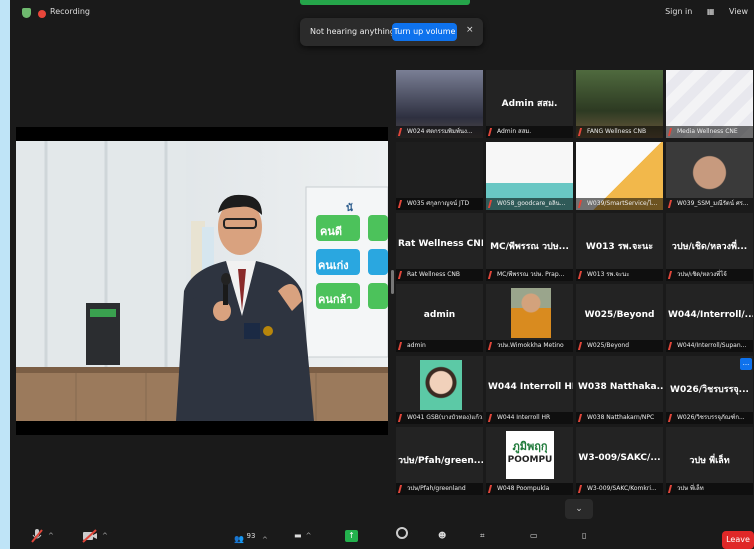 Image resolution: width=754 pixels, height=549 pixels. What do you see at coordinates (529, 461) in the screenshot?
I see `participant-tile: ภูมิพฤกุ POOMPU W048 Poompukla` at bounding box center [529, 461].